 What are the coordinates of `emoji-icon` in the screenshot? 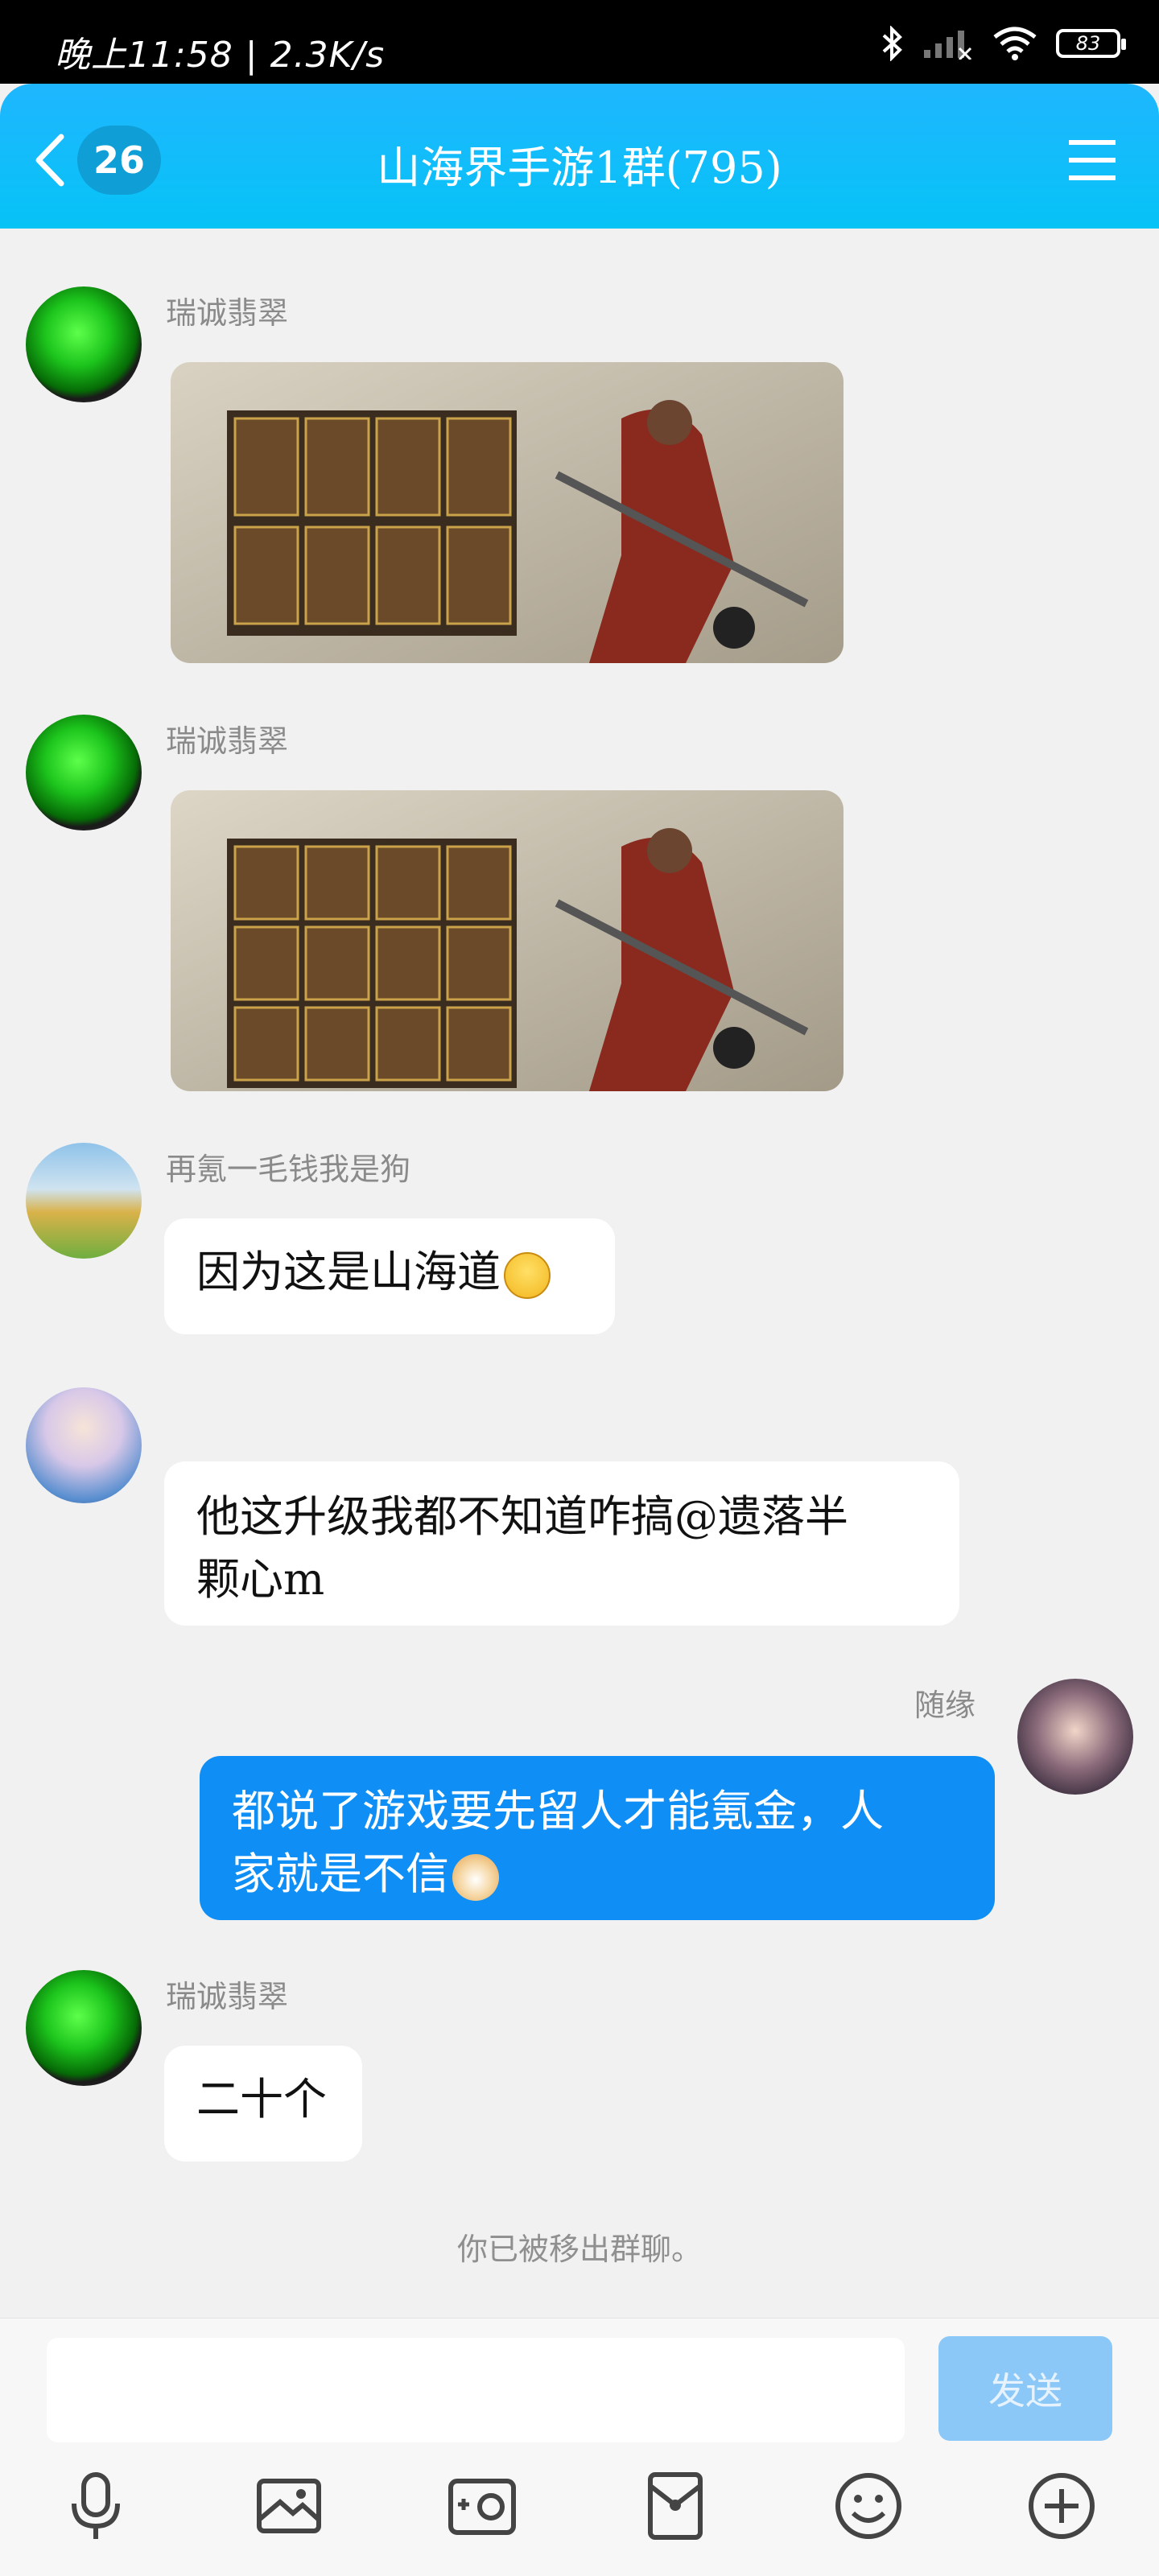 It's located at (868, 2506).